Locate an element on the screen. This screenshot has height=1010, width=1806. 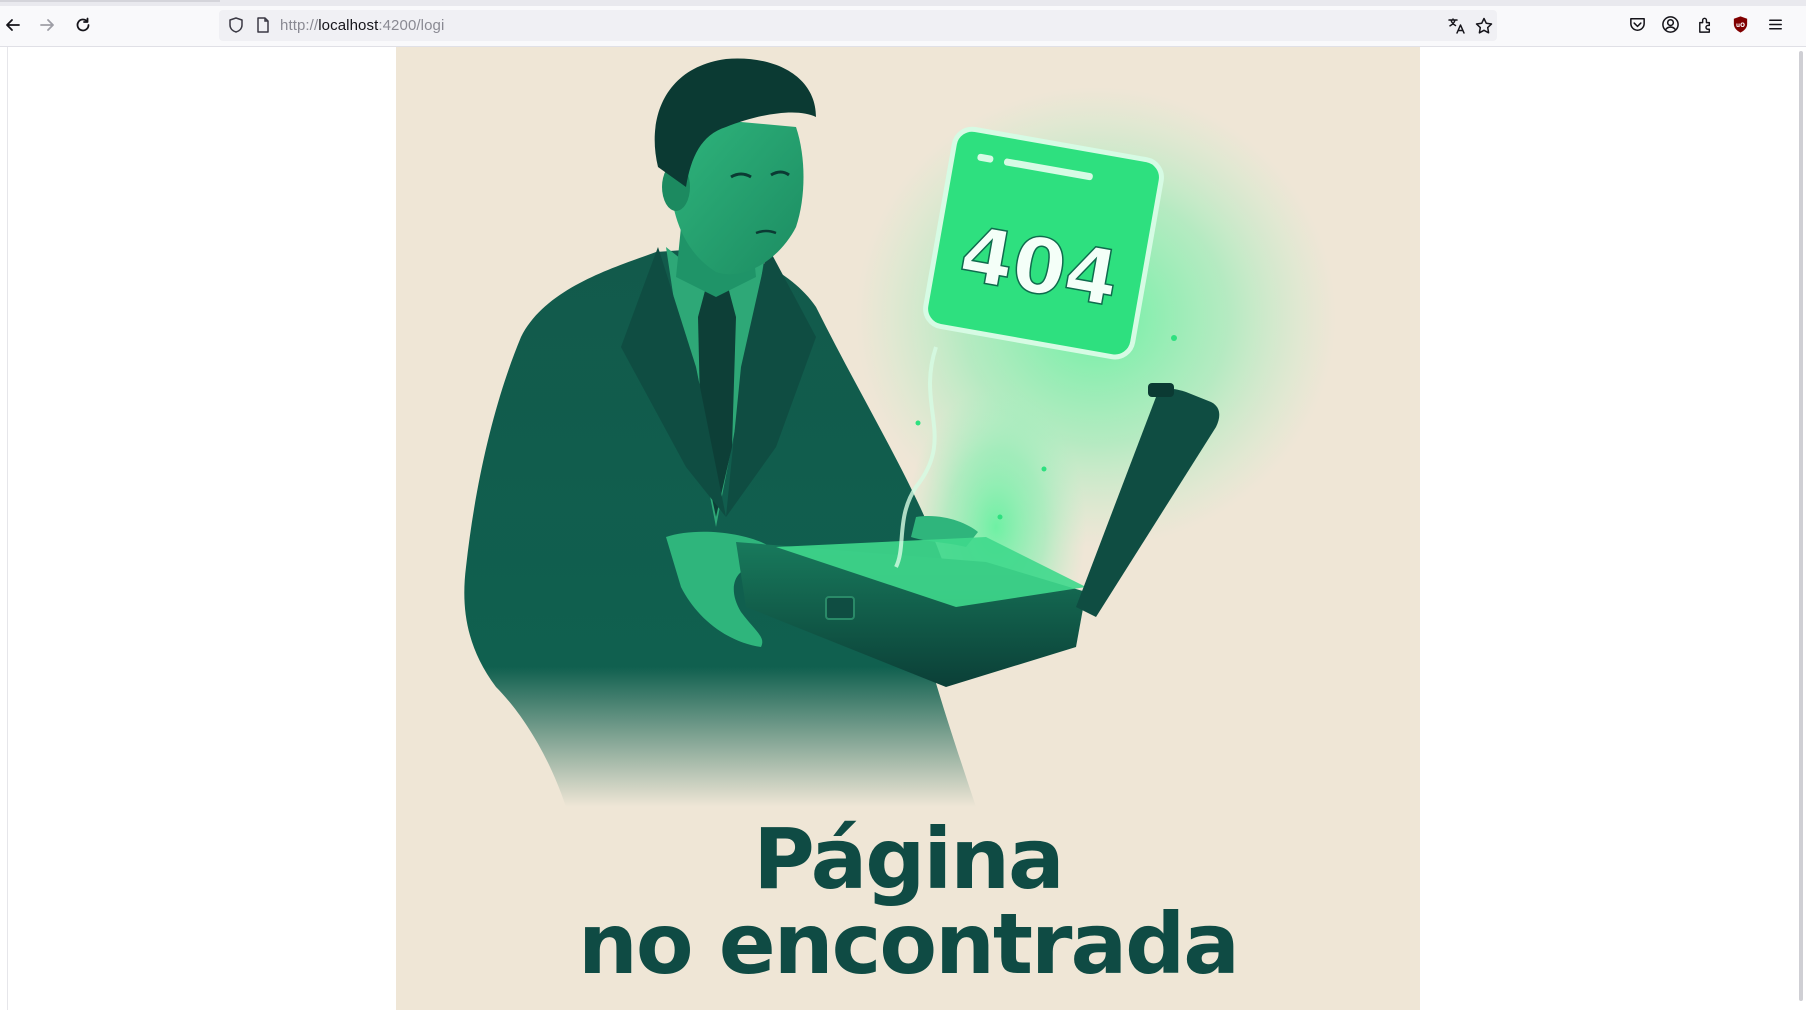
extensions-button is located at coordinates (1705, 24).